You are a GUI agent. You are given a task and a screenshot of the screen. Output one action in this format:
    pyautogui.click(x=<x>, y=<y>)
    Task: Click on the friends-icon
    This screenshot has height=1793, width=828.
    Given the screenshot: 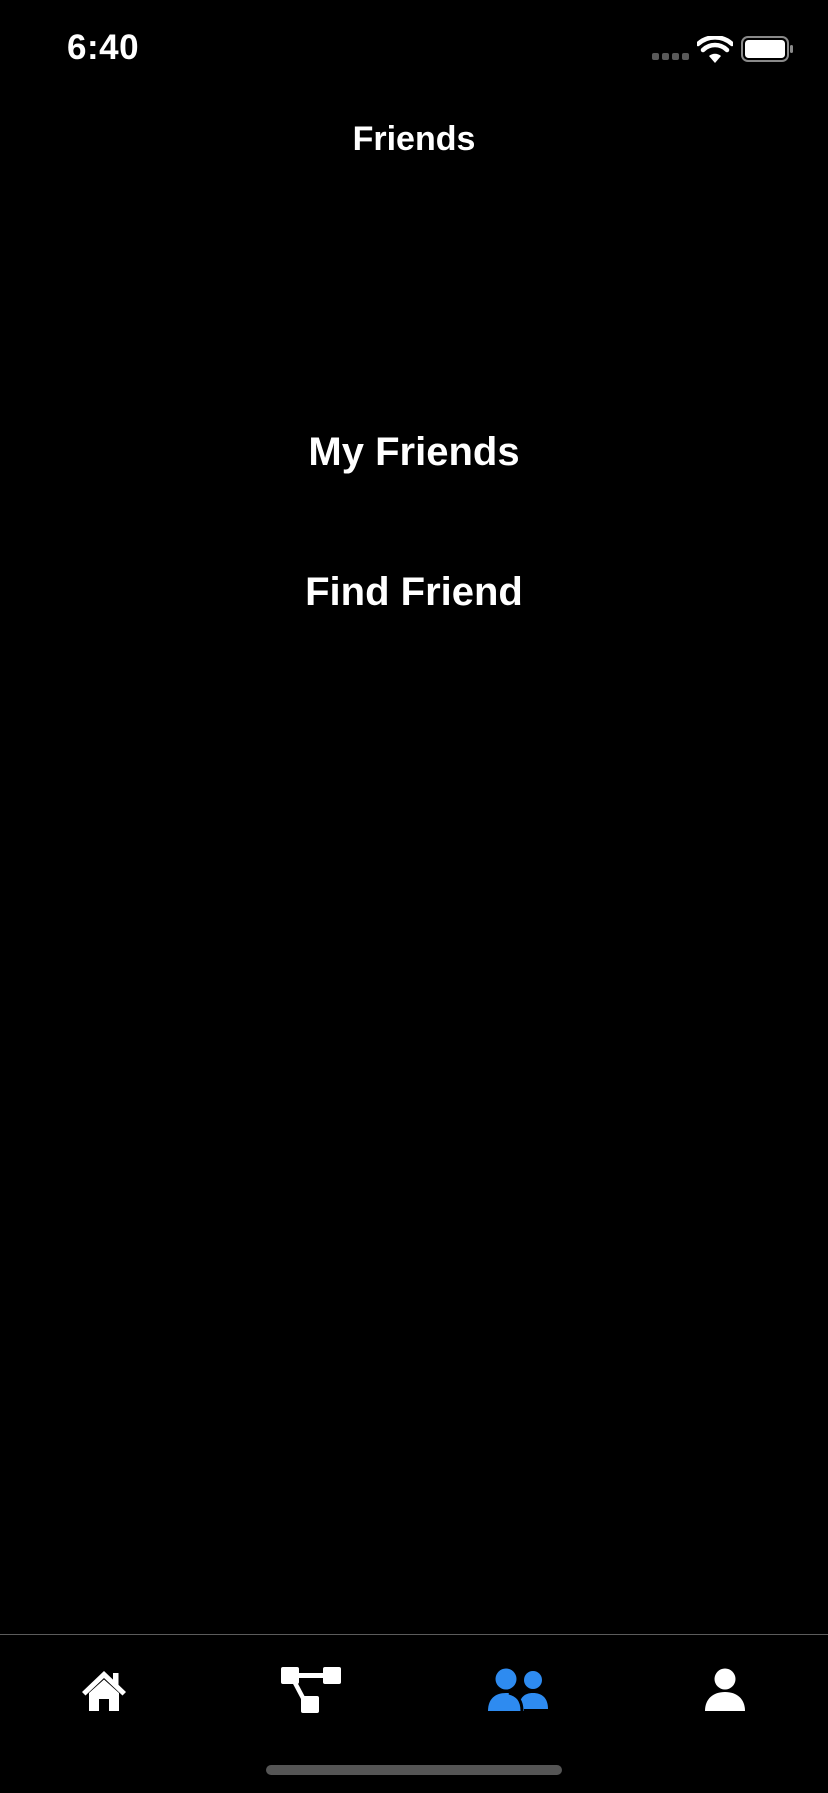 What is the action you would take?
    pyautogui.click(x=517, y=1690)
    